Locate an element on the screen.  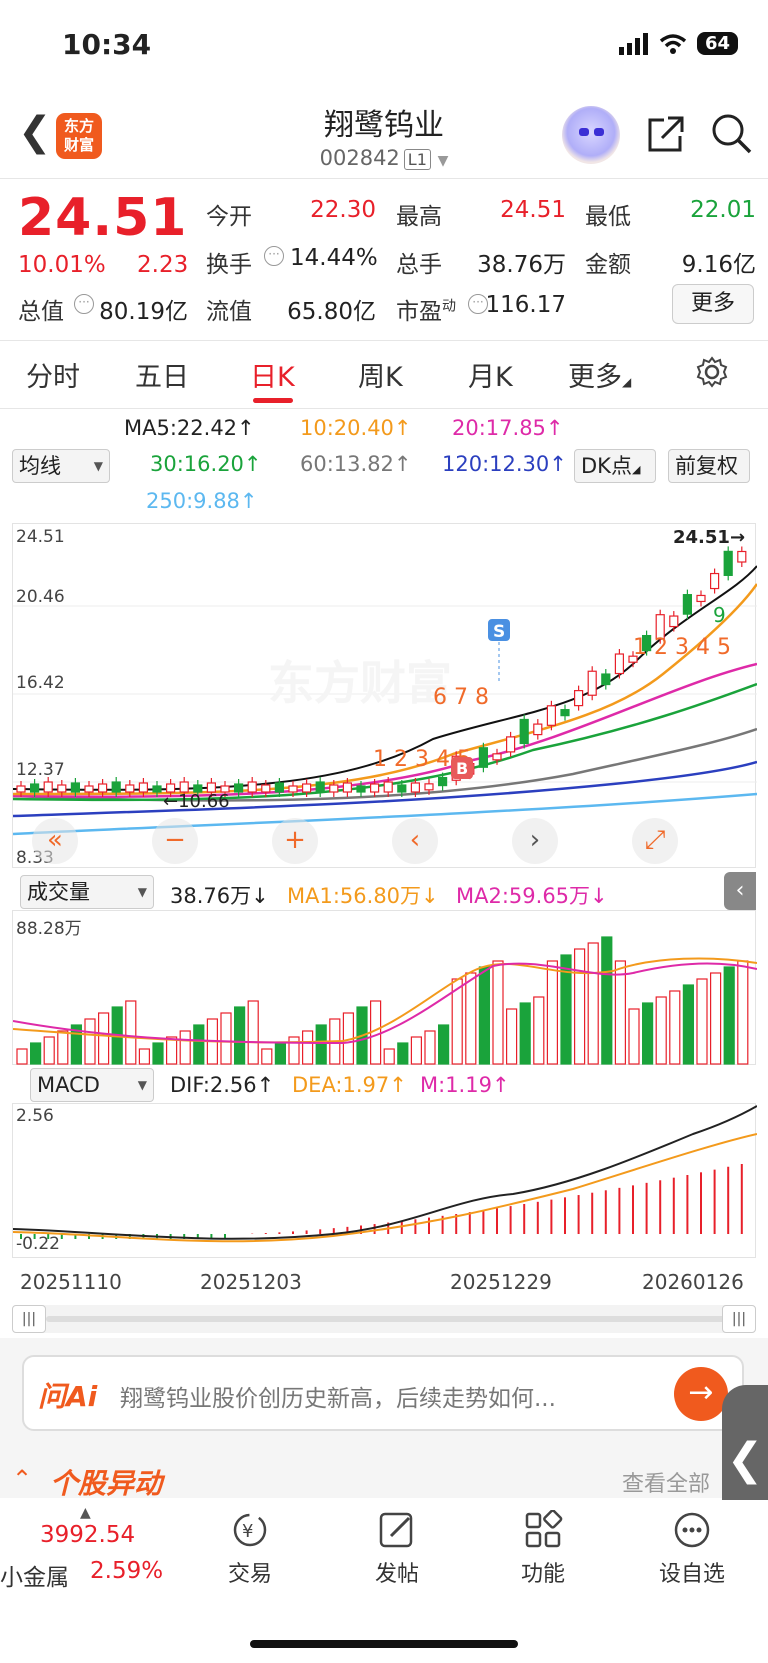
td-count-marks: 1 2 3 4 5 is located at coordinates (682, 647).